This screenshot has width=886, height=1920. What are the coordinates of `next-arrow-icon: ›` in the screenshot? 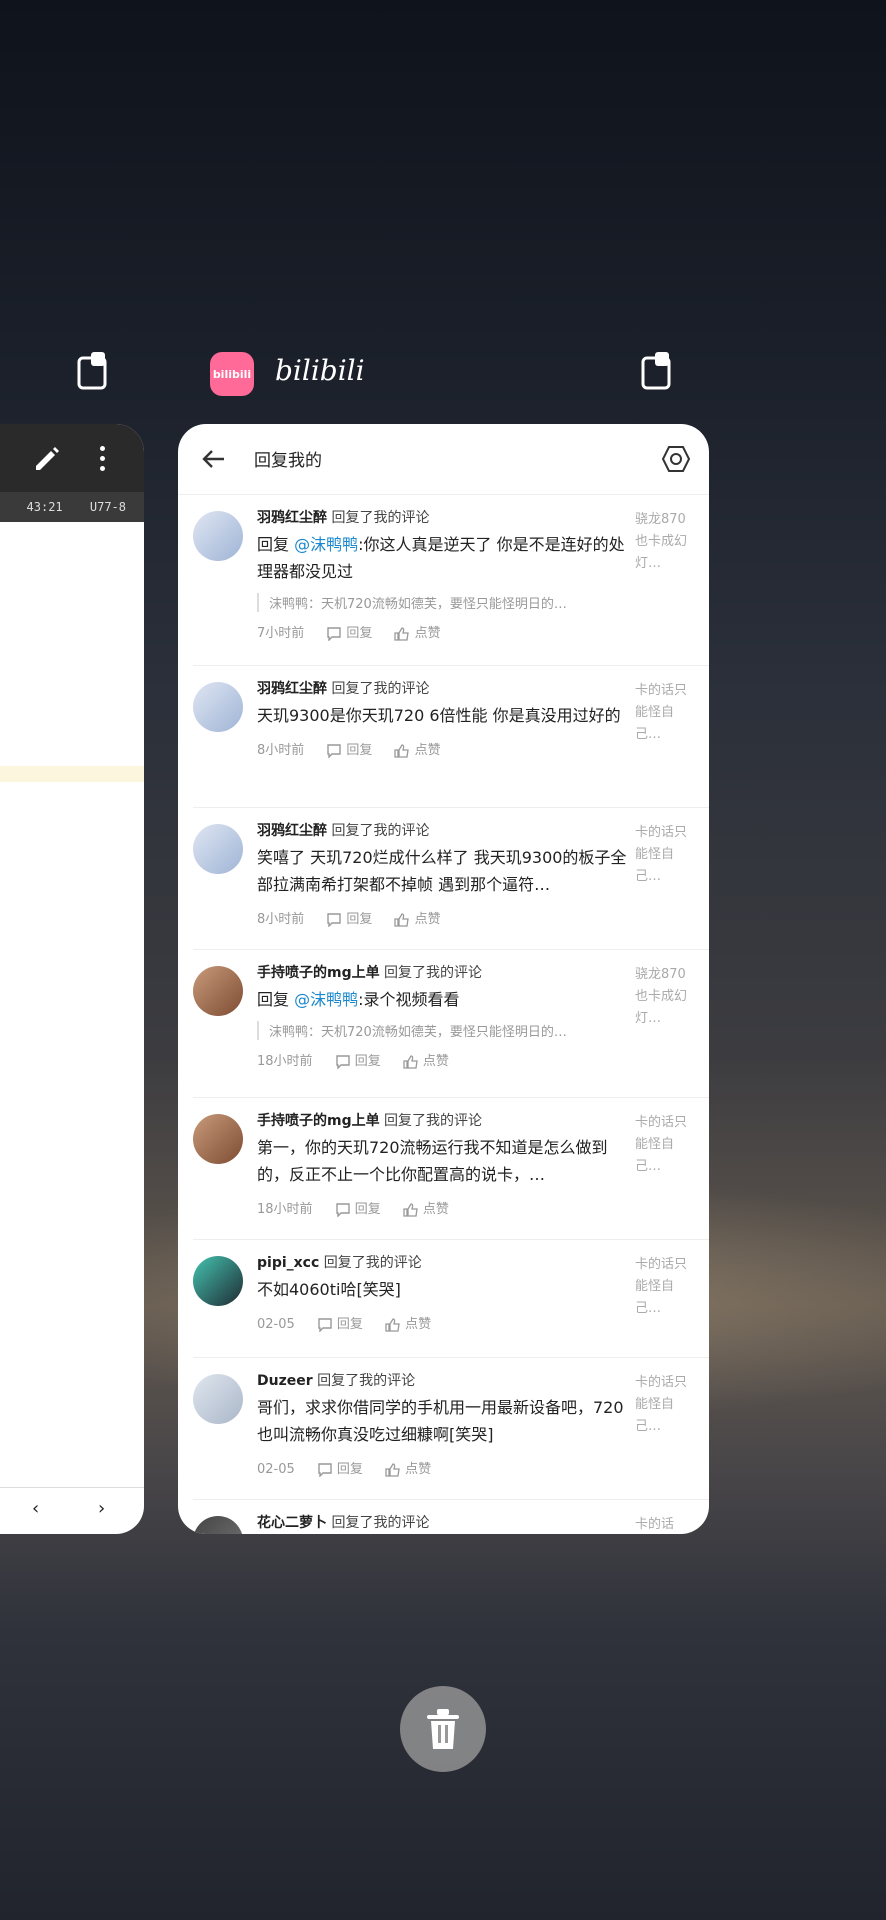 It's located at (101, 1508).